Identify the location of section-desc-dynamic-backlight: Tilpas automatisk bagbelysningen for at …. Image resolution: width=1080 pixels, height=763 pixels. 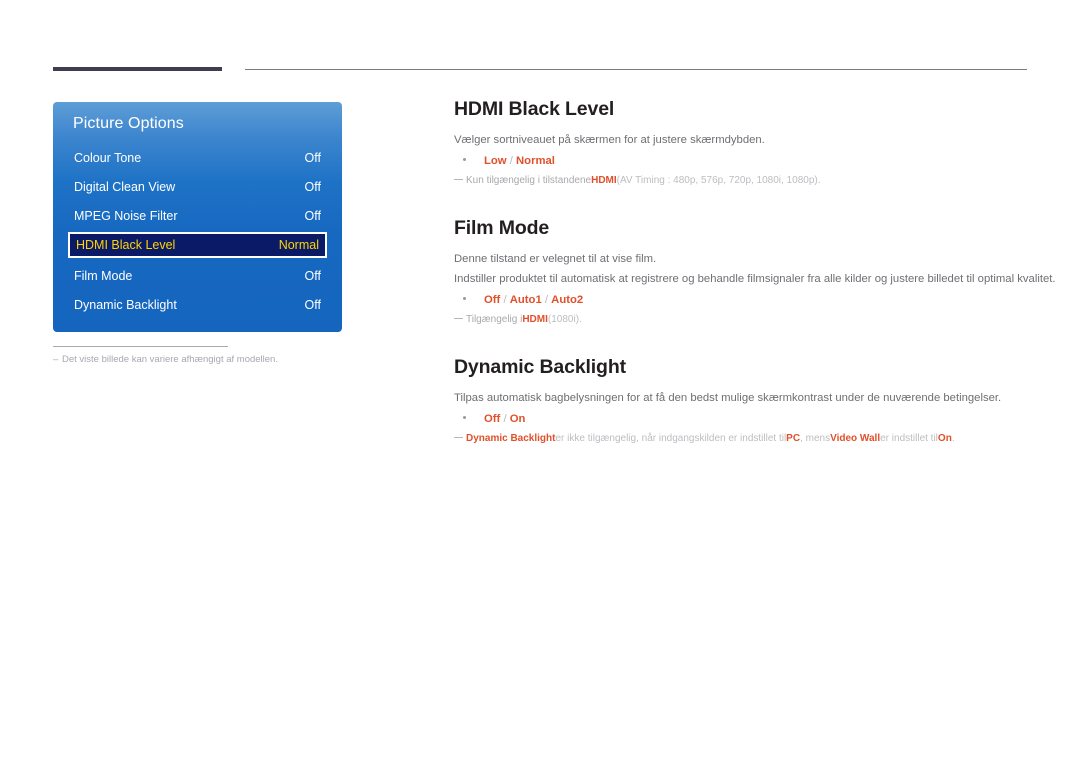
(728, 398).